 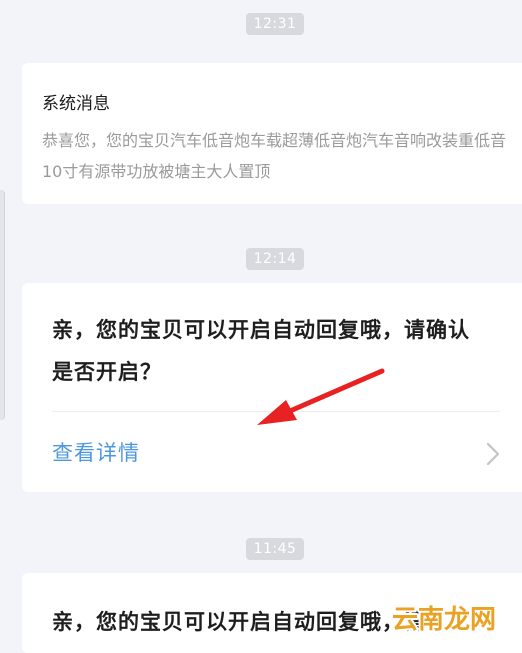 What do you see at coordinates (275, 24) in the screenshot?
I see `timestamp-badge: 12:31` at bounding box center [275, 24].